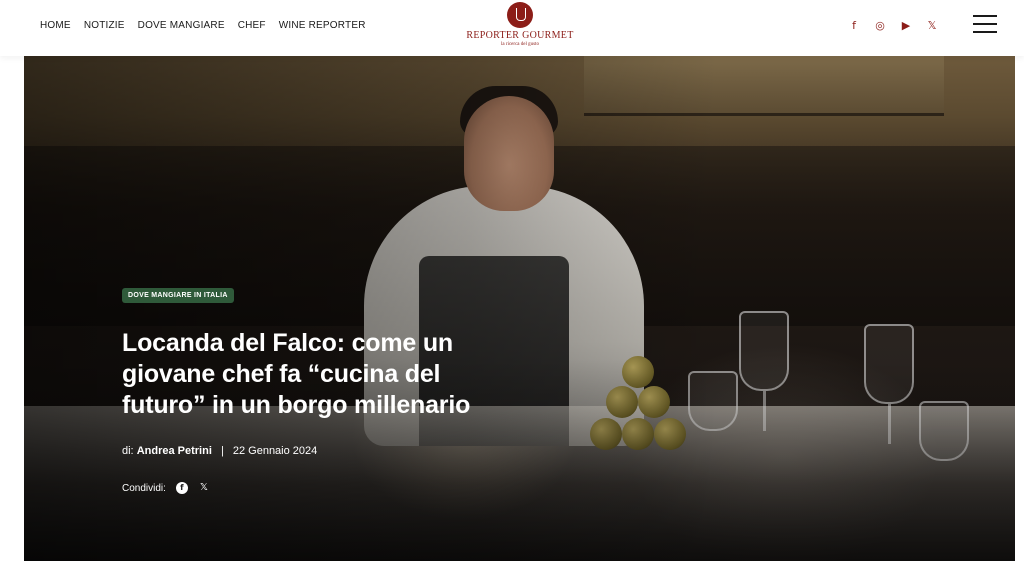 The height and width of the screenshot is (572, 1024). What do you see at coordinates (893, 26) in the screenshot?
I see `social-links: f ◎ ▶ 𝕏` at bounding box center [893, 26].